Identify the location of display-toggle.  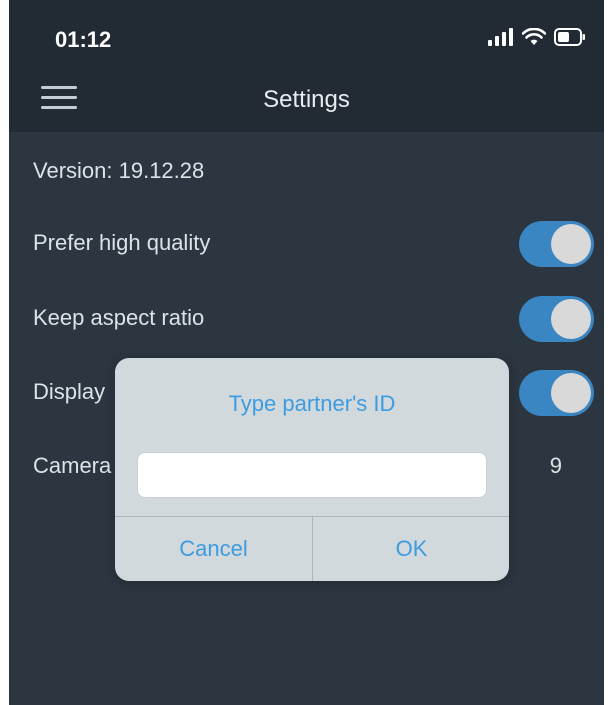
(556, 393).